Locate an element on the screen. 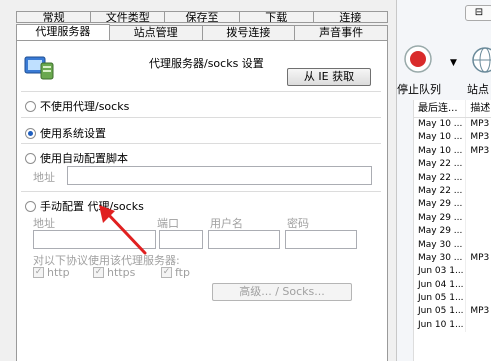 This screenshot has width=491, height=361. tab-save-to: 保存至 is located at coordinates (202, 17).